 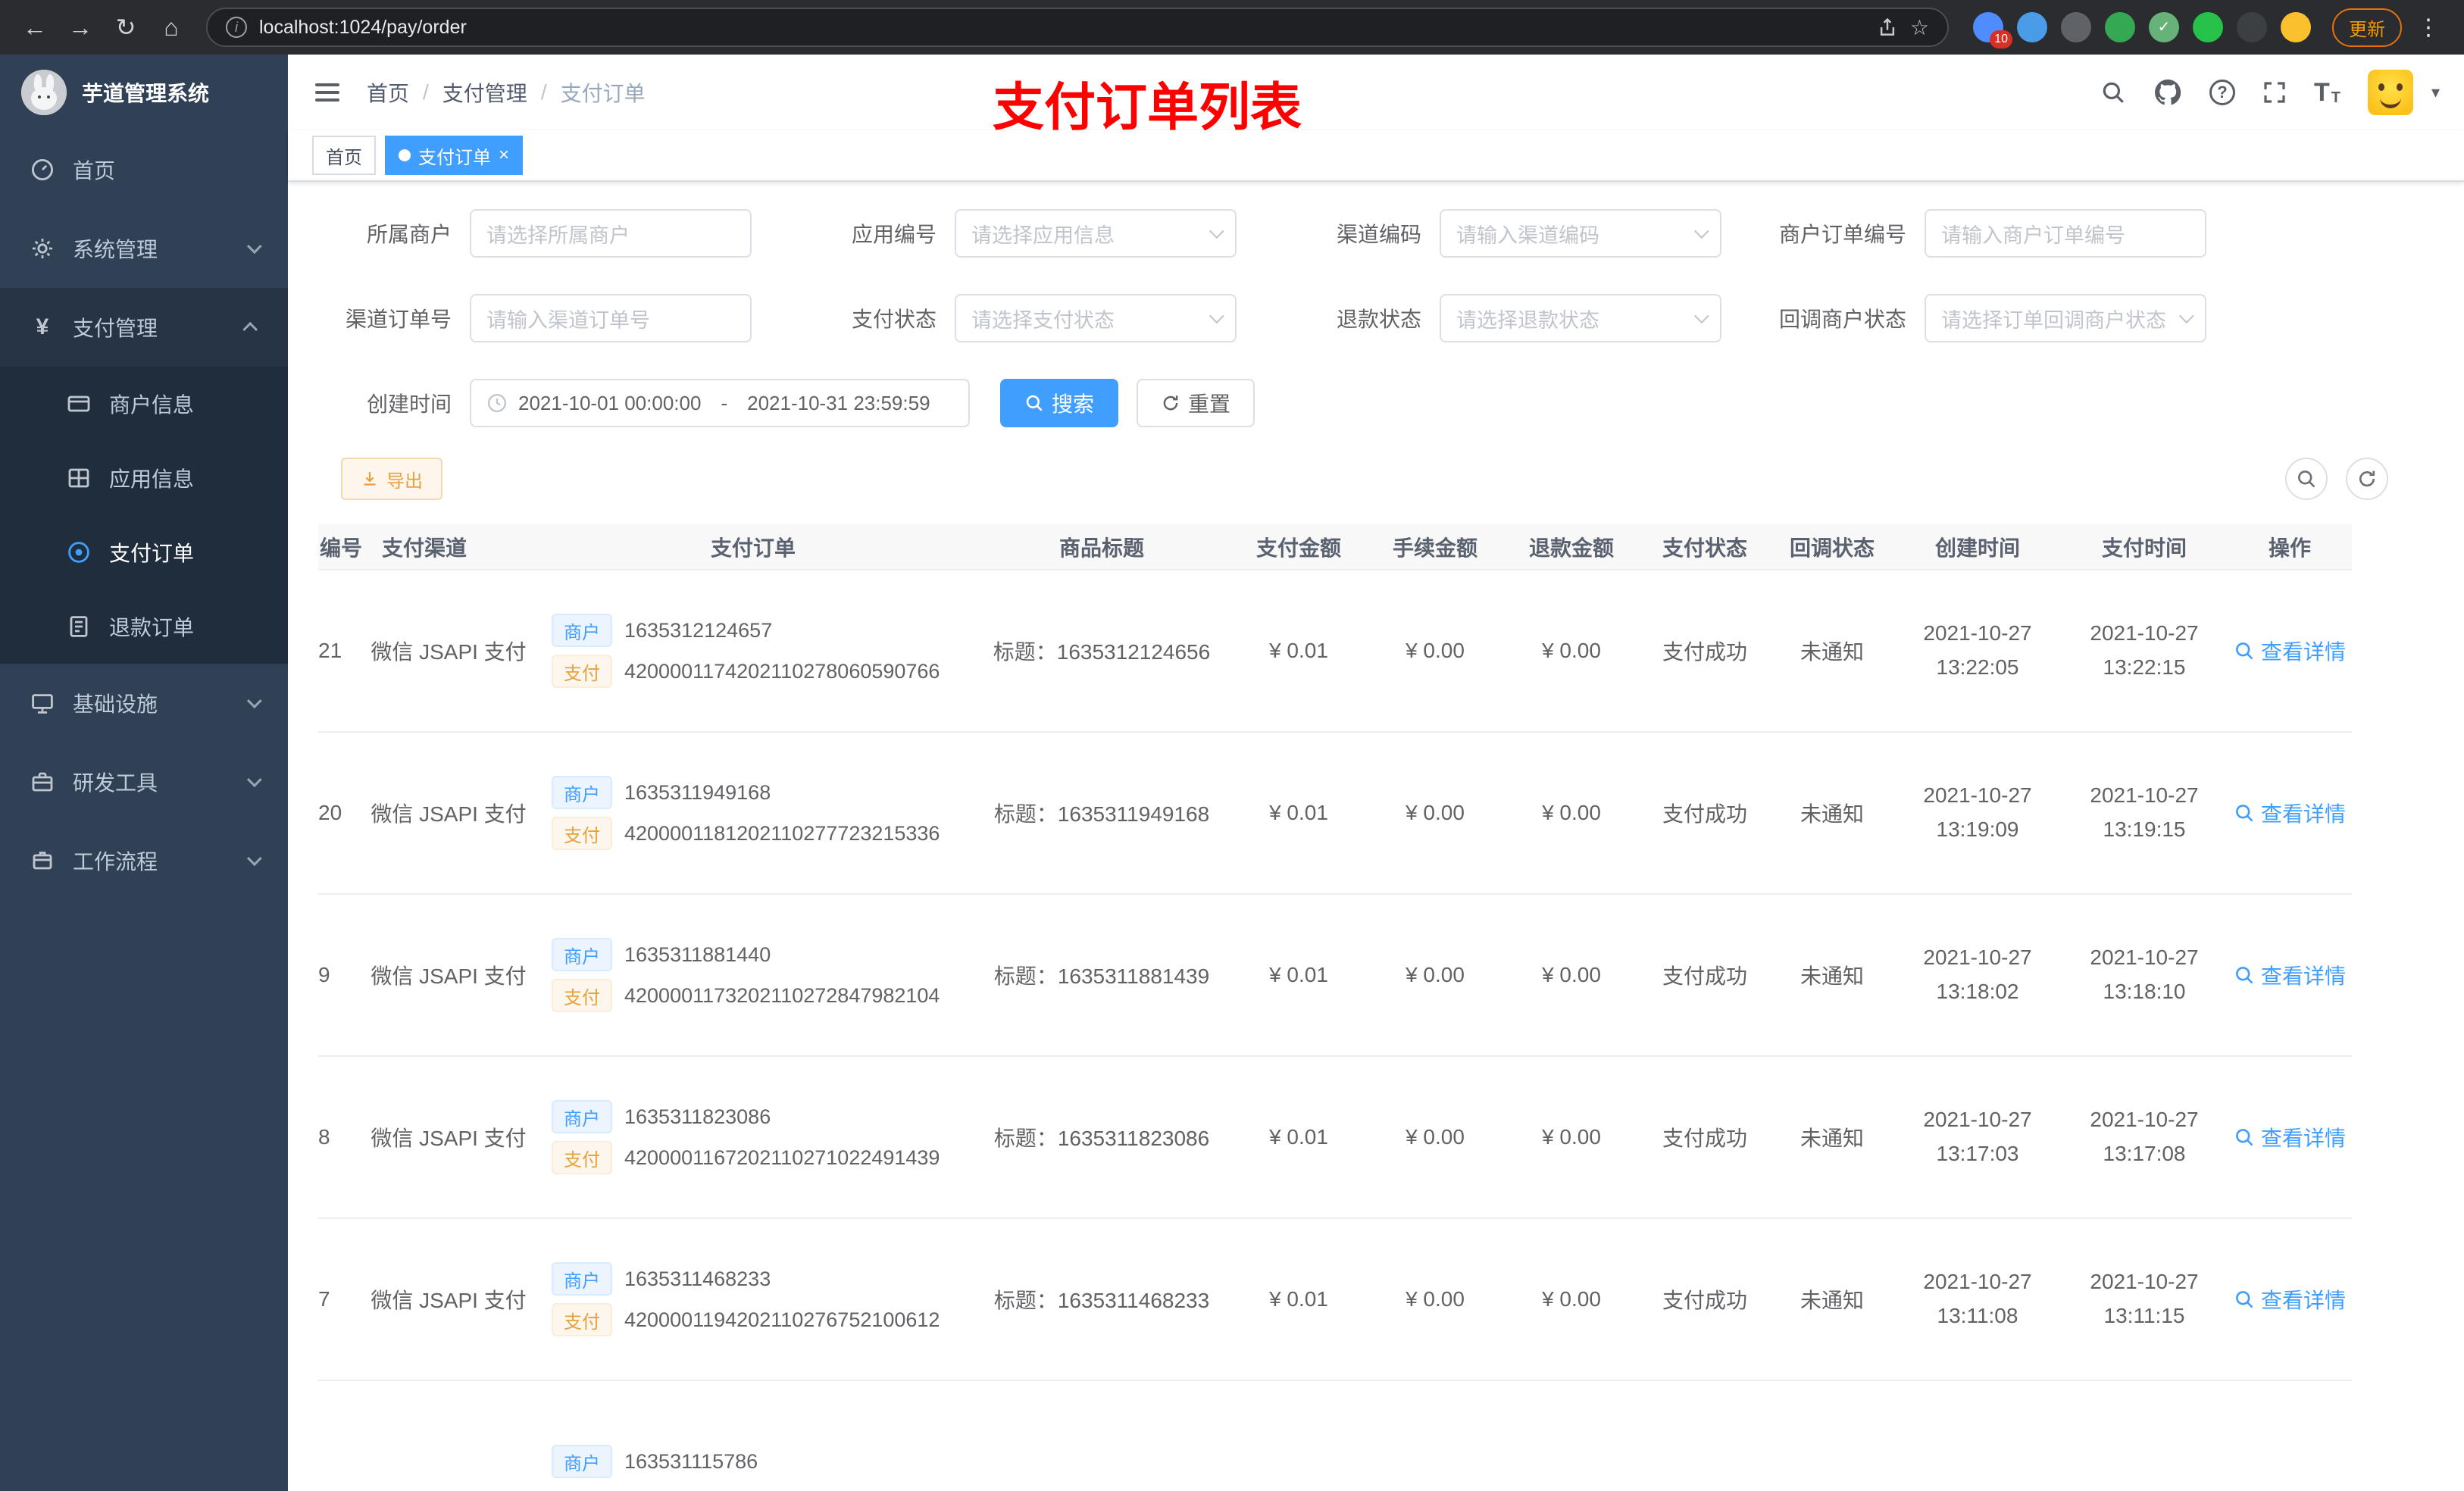 I want to click on gear-icon, so click(x=42, y=248).